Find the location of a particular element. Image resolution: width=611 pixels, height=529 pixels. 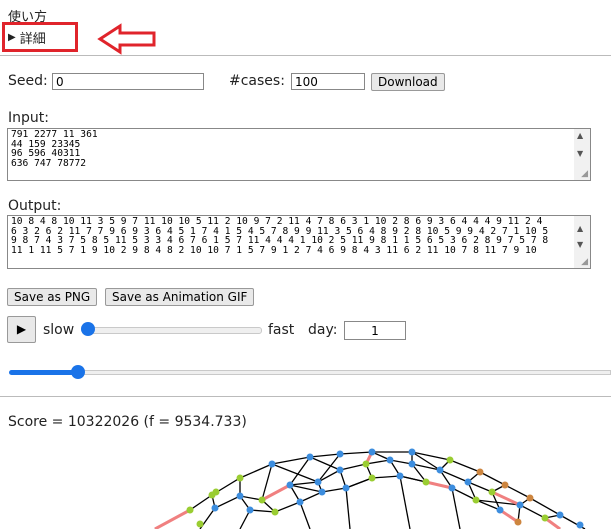

day-input is located at coordinates (375, 330).